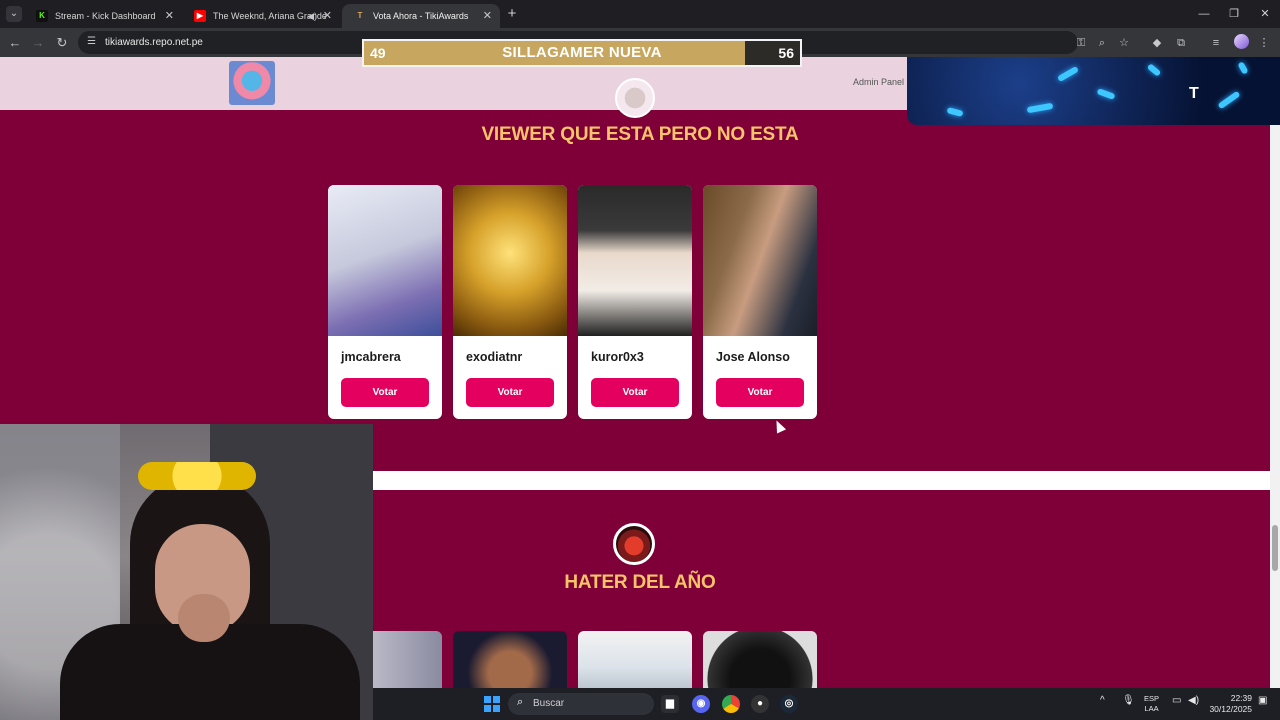 The width and height of the screenshot is (1280, 720). What do you see at coordinates (701, 704) in the screenshot?
I see `discord-icon: ◉` at bounding box center [701, 704].